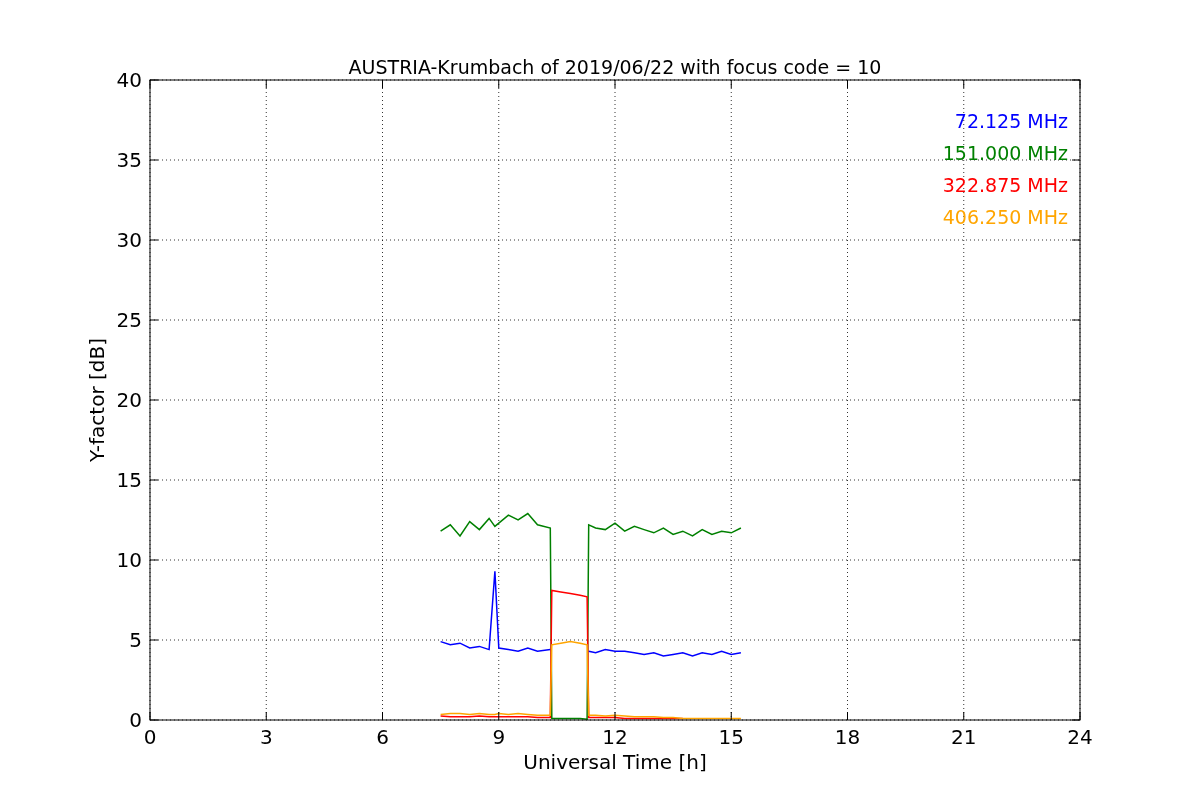 Image resolution: width=1200 pixels, height=800 pixels. What do you see at coordinates (266, 737) in the screenshot?
I see `x-tick-label: 3` at bounding box center [266, 737].